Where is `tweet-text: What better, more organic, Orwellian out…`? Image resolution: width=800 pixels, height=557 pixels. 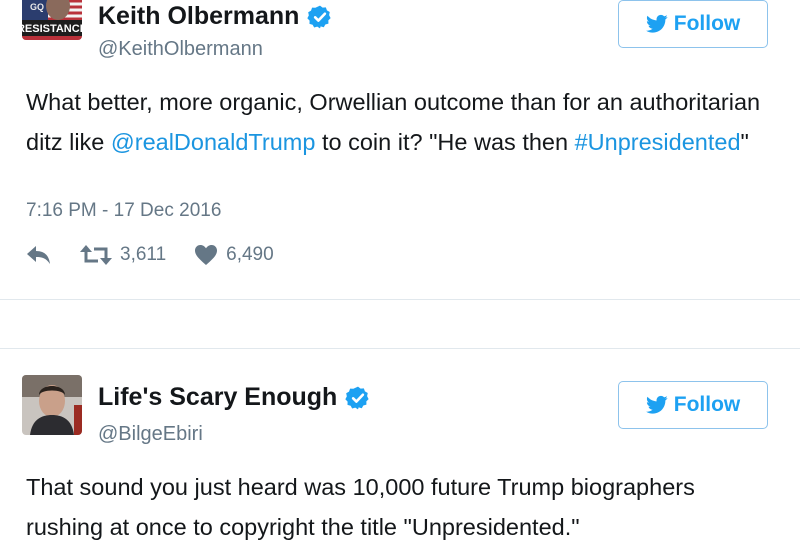 tweet-text: What better, more organic, Orwellian out… is located at coordinates (396, 122).